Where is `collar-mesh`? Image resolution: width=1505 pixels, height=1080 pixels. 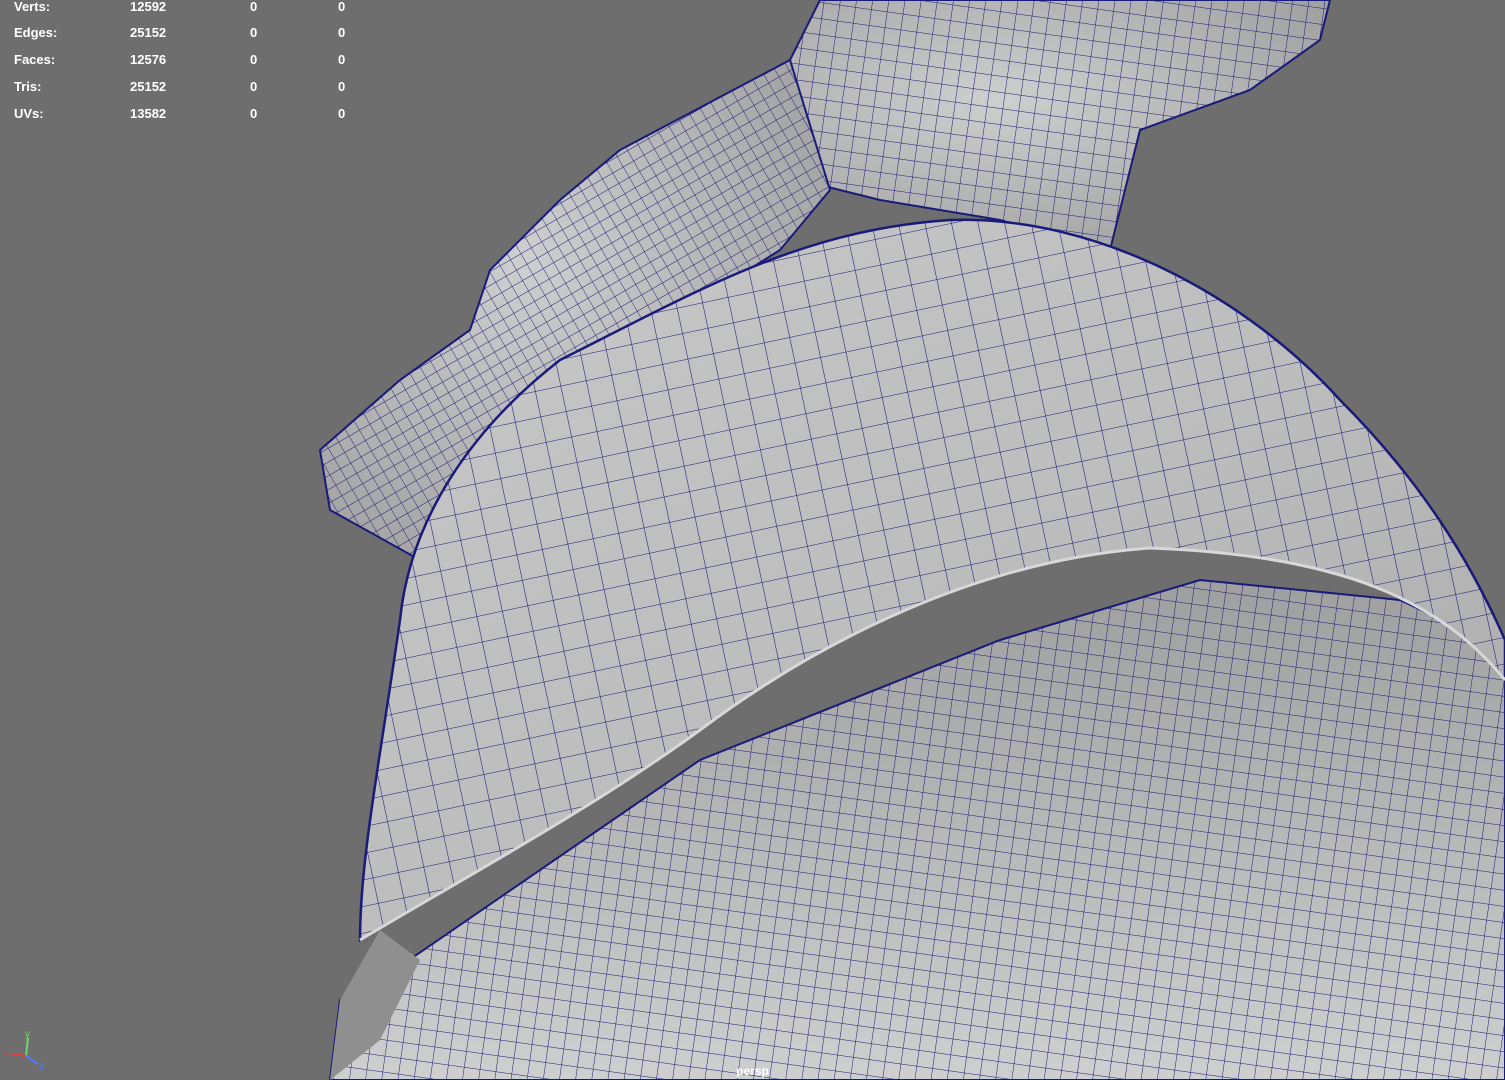
collar-mesh is located at coordinates (1055, 126).